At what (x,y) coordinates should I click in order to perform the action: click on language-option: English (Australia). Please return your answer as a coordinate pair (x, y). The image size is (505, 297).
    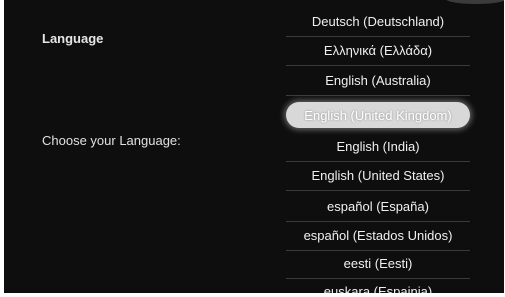
    Looking at the image, I should click on (378, 80).